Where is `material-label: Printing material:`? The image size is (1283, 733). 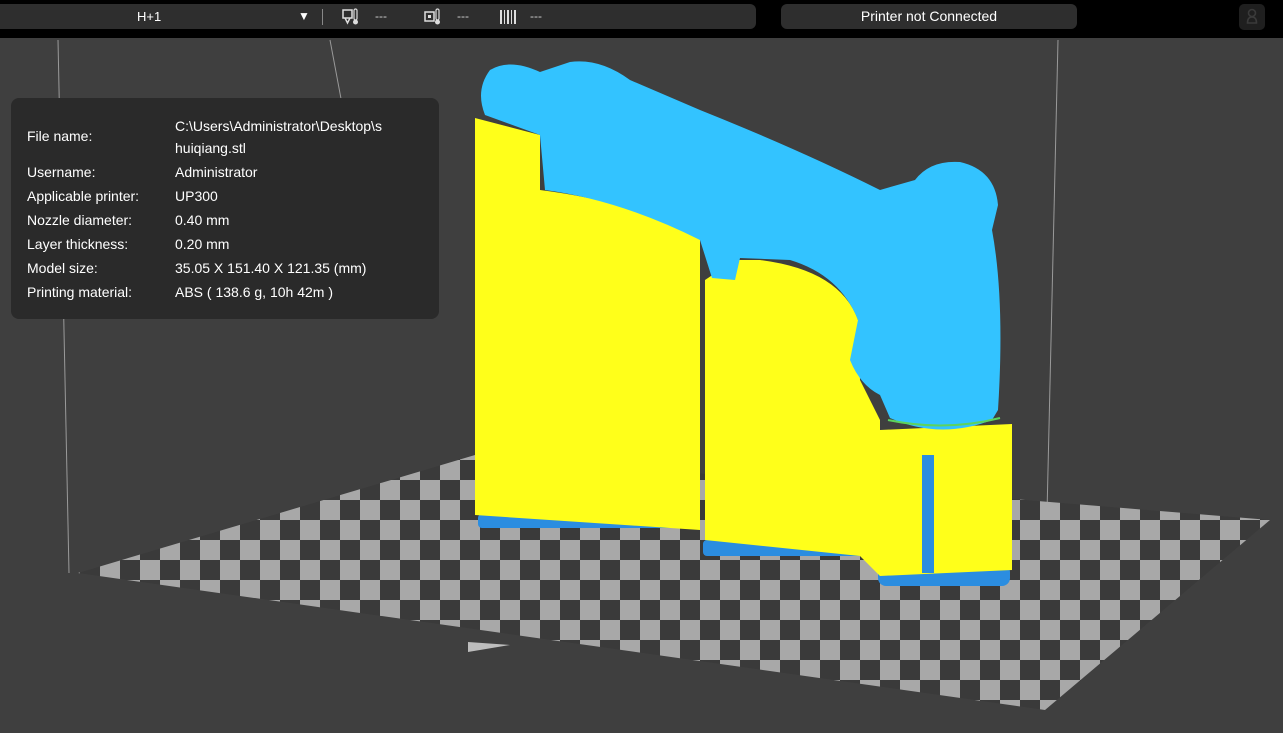
material-label: Printing material: is located at coordinates (80, 292).